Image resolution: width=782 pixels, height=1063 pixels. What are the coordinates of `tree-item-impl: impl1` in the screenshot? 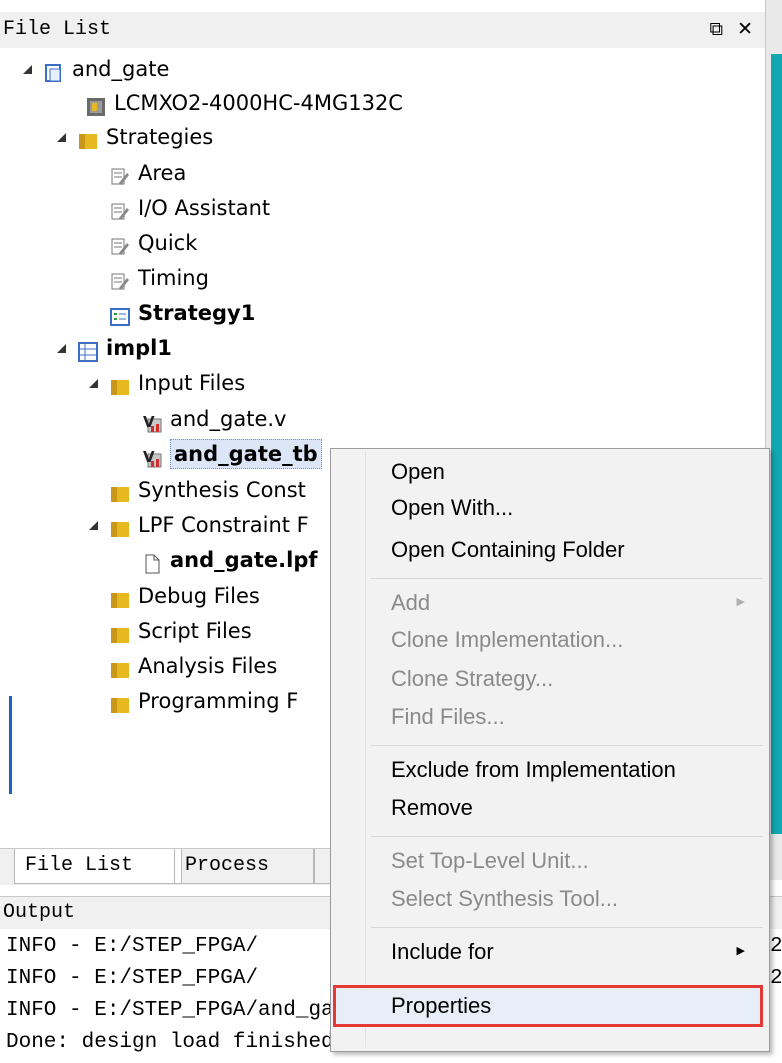 It's located at (113, 348).